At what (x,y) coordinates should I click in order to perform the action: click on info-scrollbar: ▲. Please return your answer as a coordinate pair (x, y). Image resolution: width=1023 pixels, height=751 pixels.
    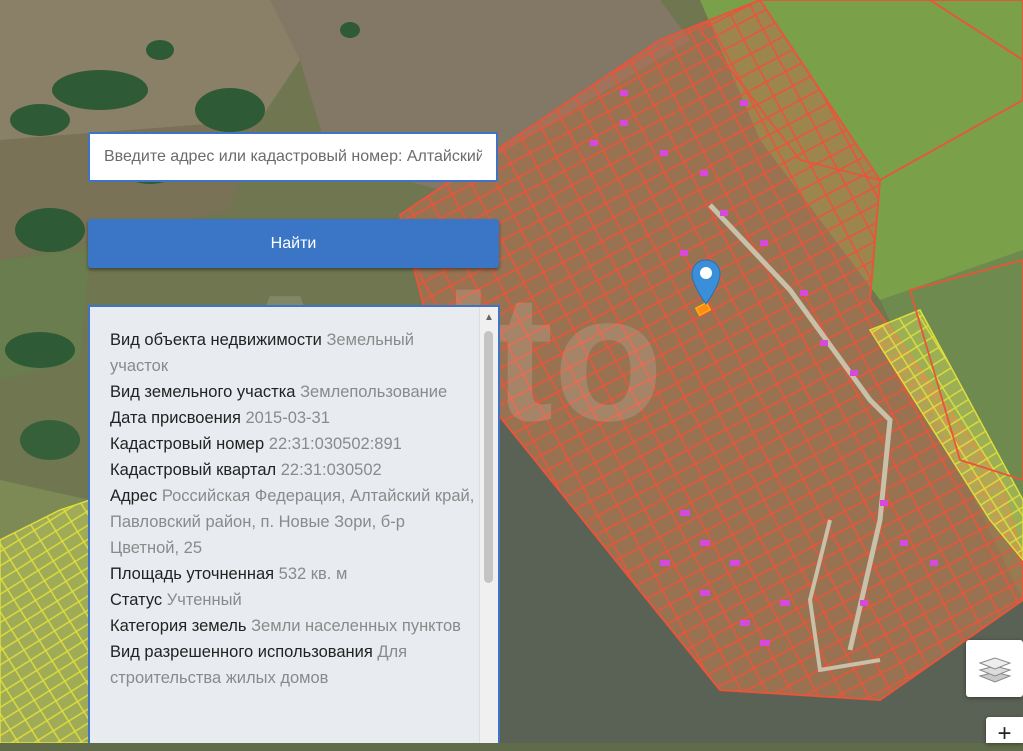
    Looking at the image, I should click on (488, 525).